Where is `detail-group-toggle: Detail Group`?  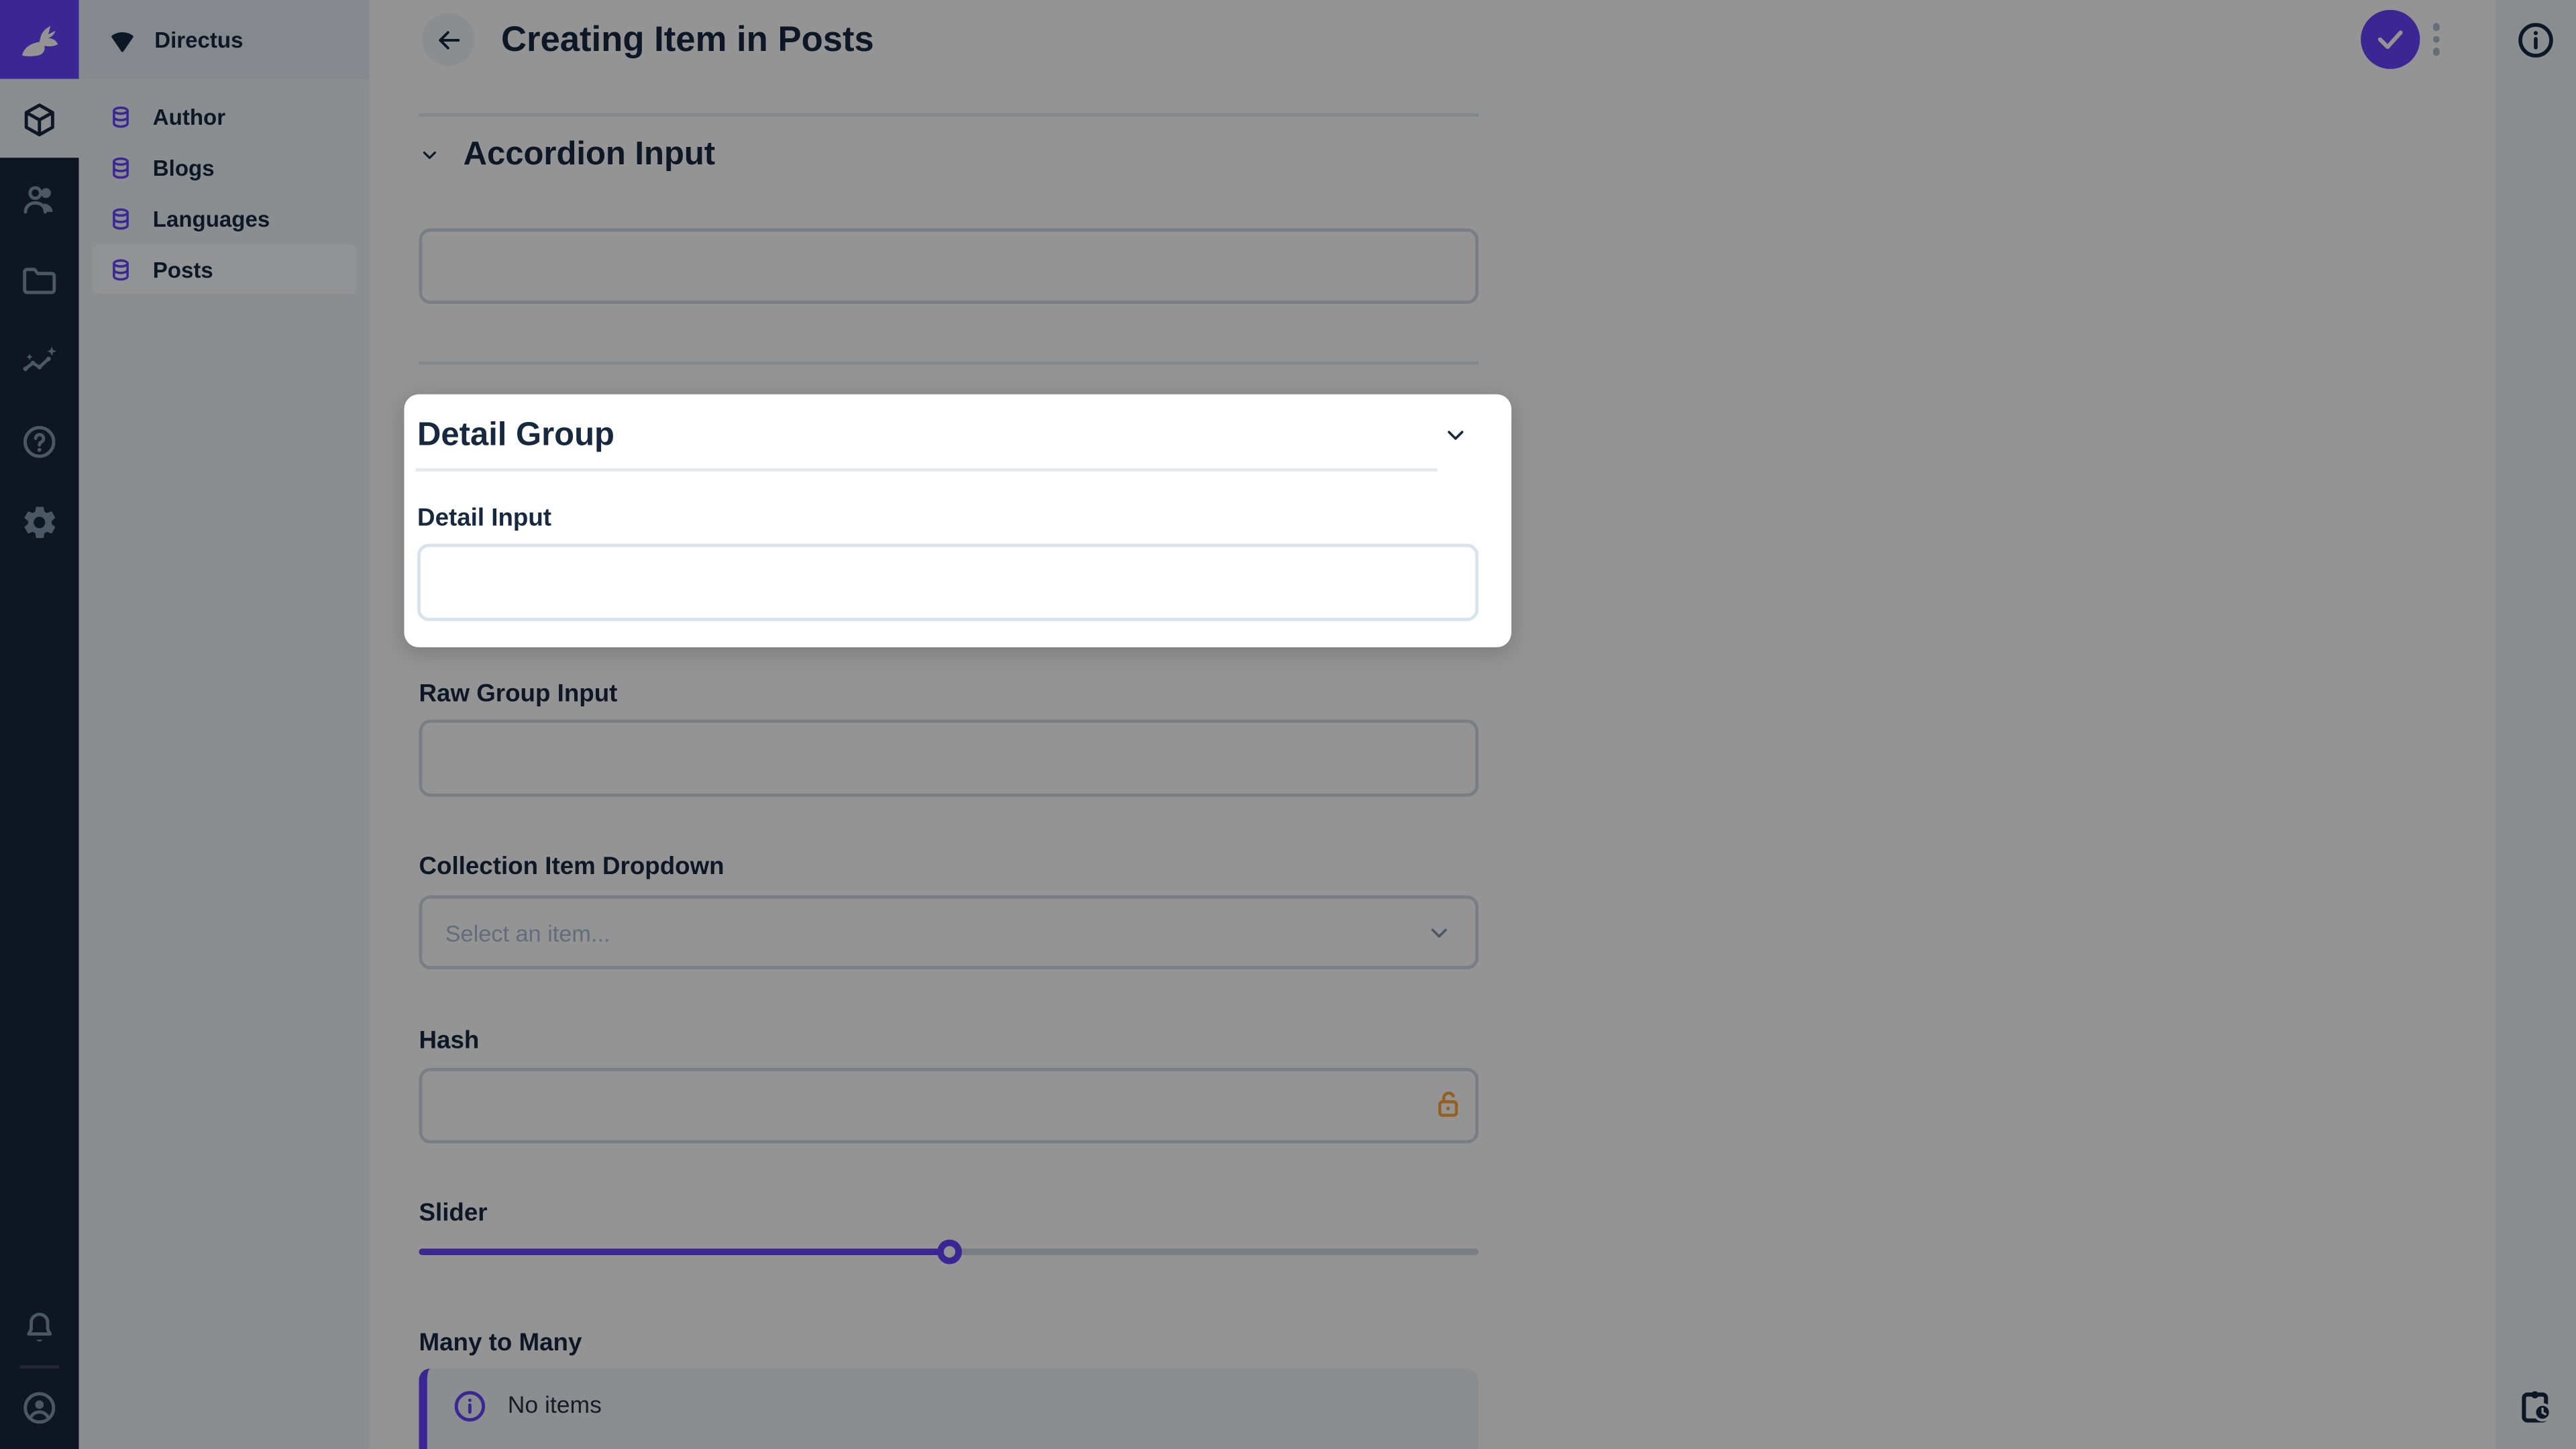 detail-group-toggle: Detail Group is located at coordinates (942, 435).